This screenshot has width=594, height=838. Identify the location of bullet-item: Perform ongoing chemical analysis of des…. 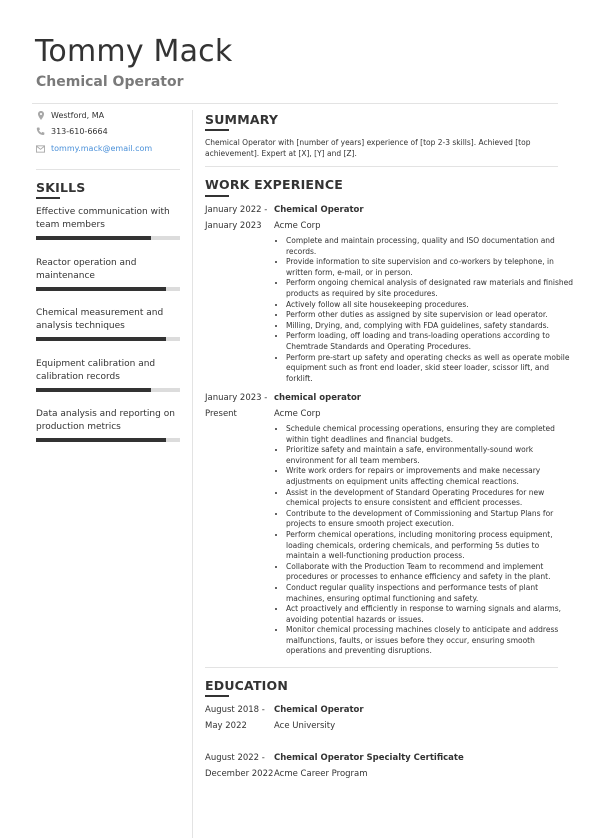
(430, 288).